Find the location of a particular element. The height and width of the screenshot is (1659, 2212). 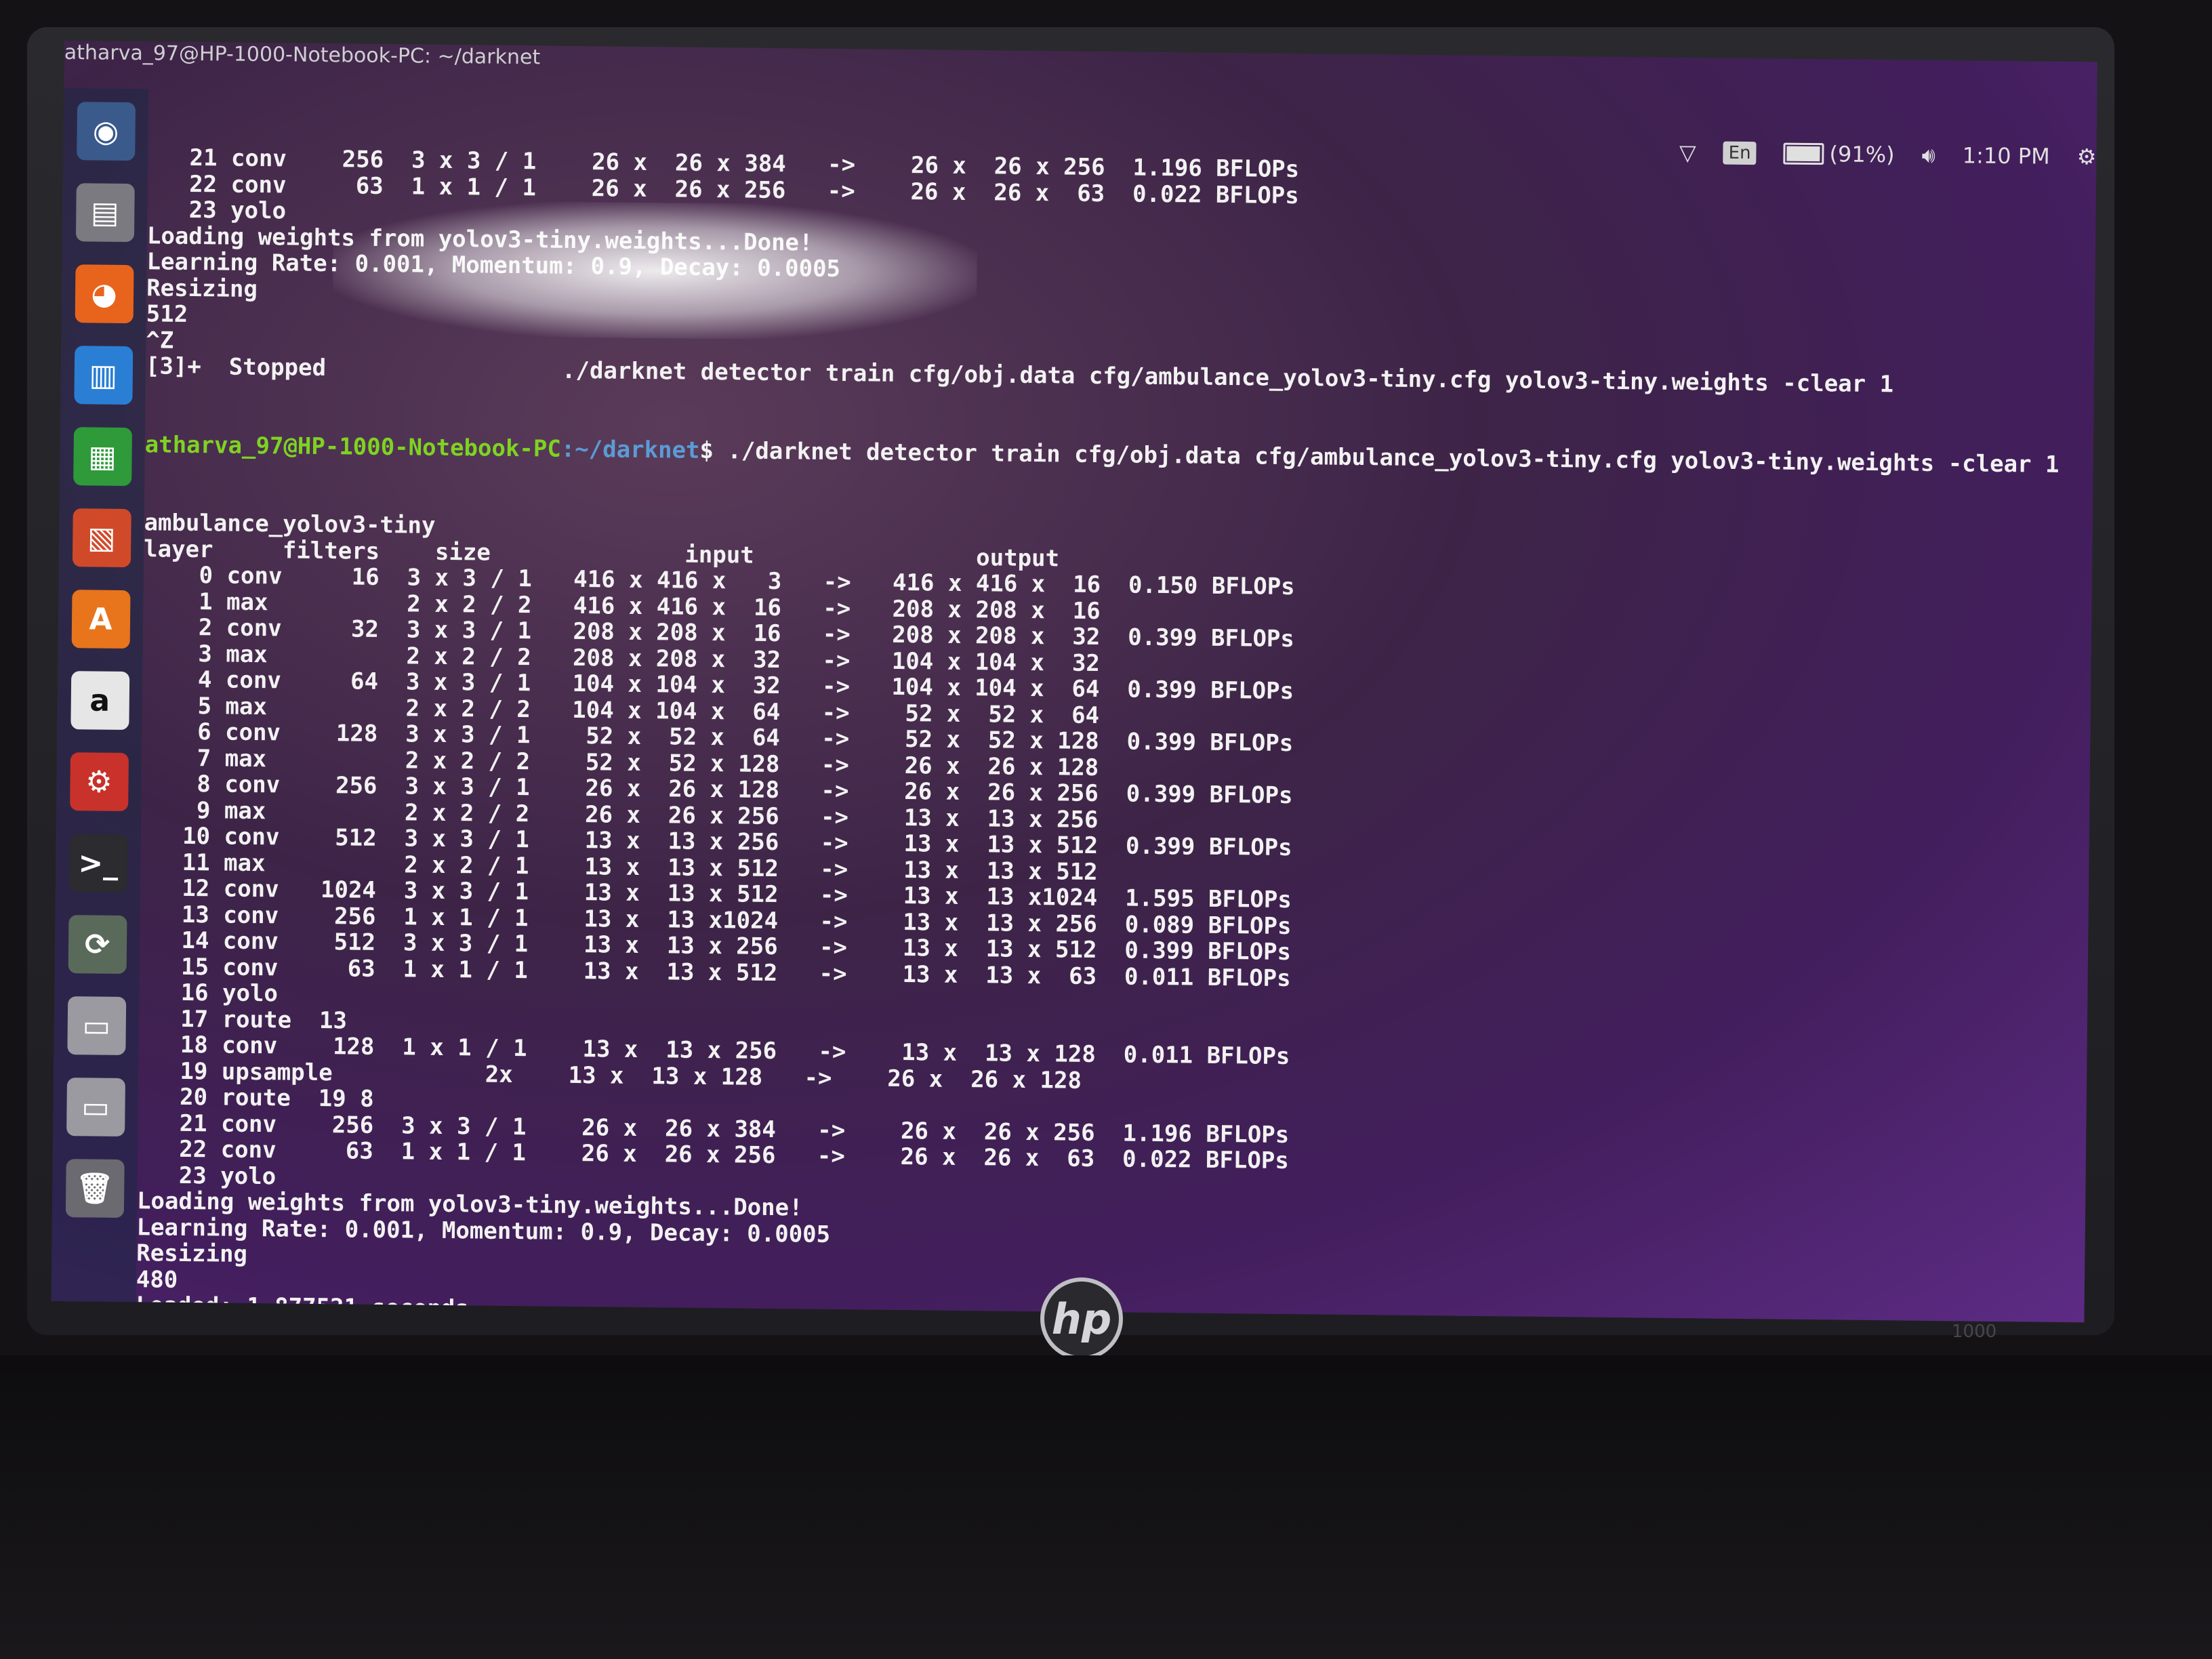

calc-icon: ▦ is located at coordinates (103, 457).